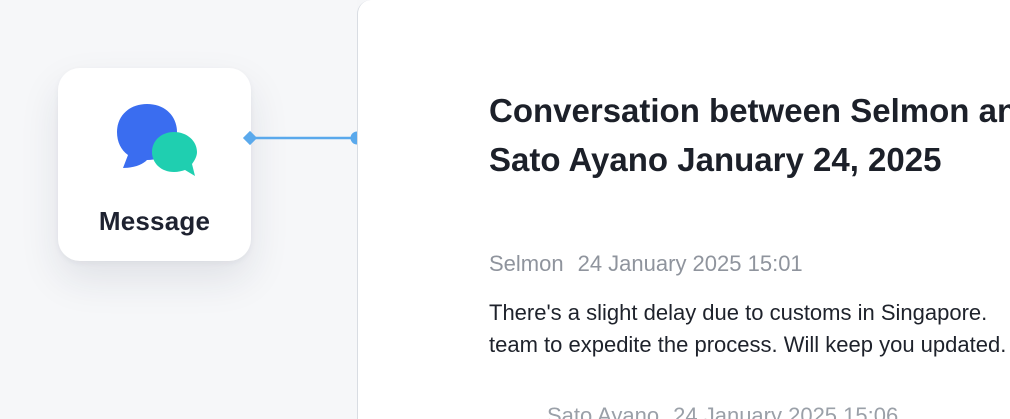 The height and width of the screenshot is (419, 1010). I want to click on message-meta: Sato Ayano 24 January 2025 15:06, so click(749, 411).